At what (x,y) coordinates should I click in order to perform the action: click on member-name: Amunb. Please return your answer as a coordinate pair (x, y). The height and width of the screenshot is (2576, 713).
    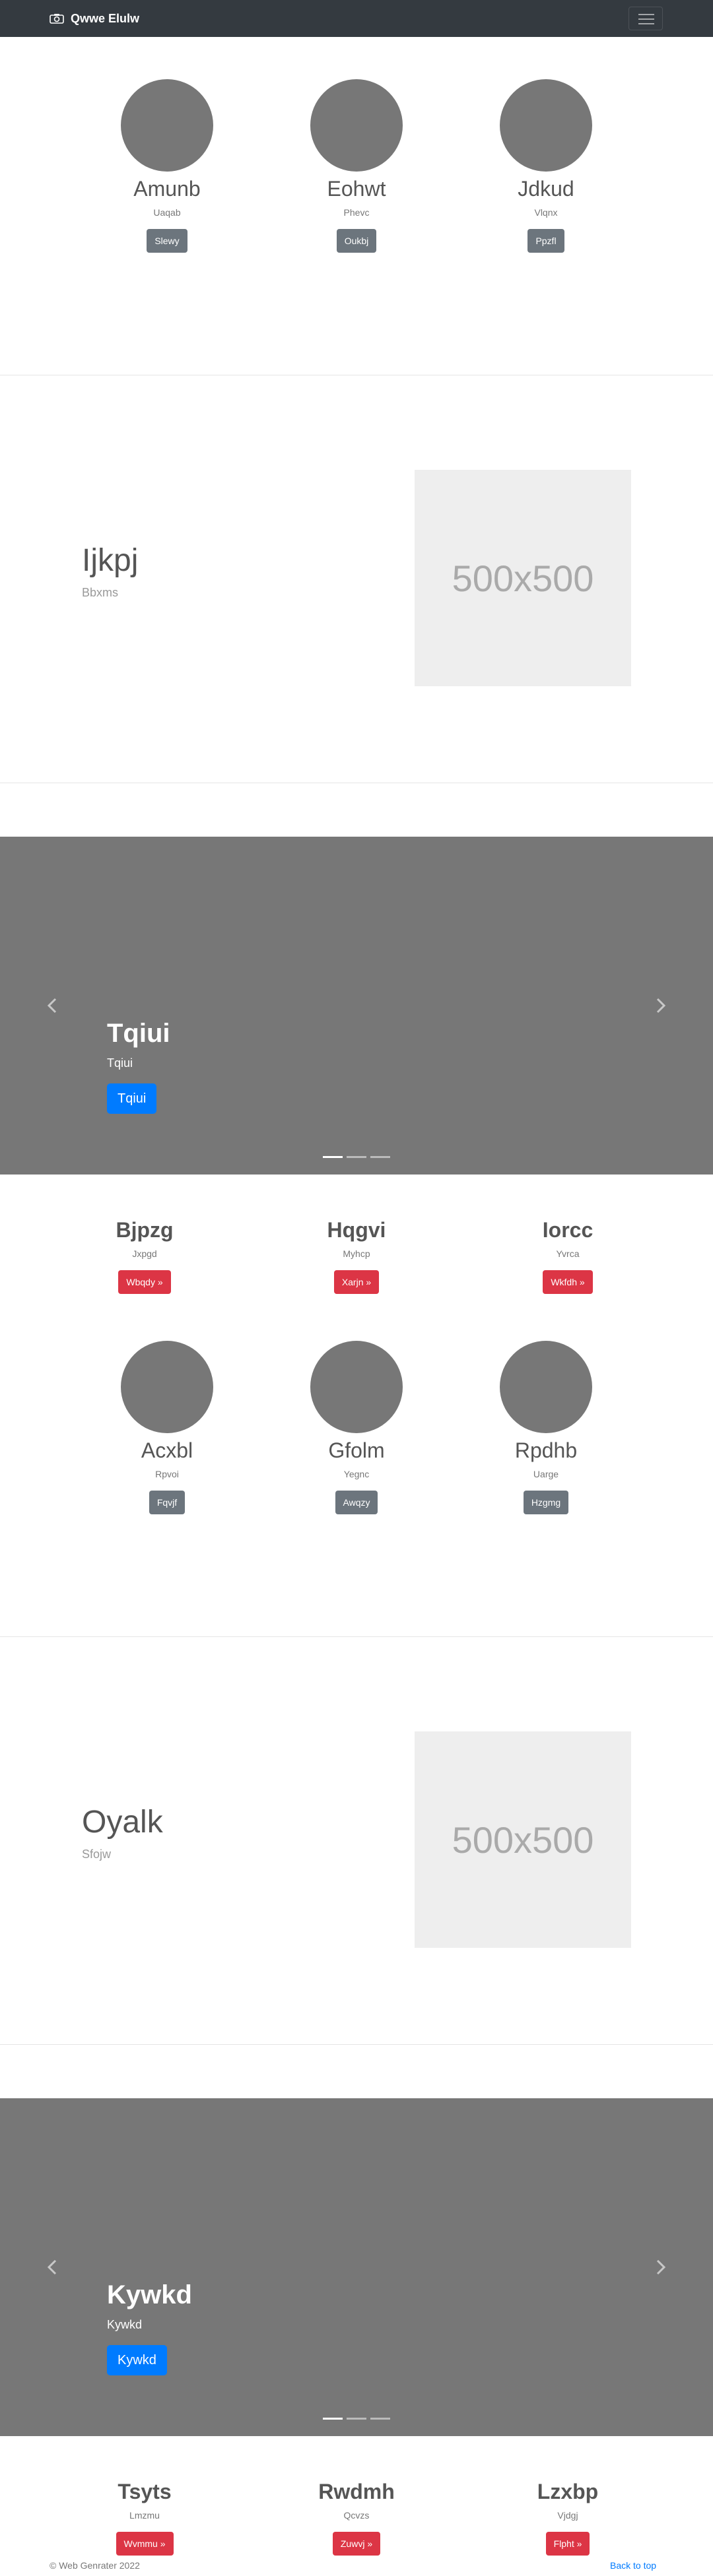
    Looking at the image, I should click on (167, 189).